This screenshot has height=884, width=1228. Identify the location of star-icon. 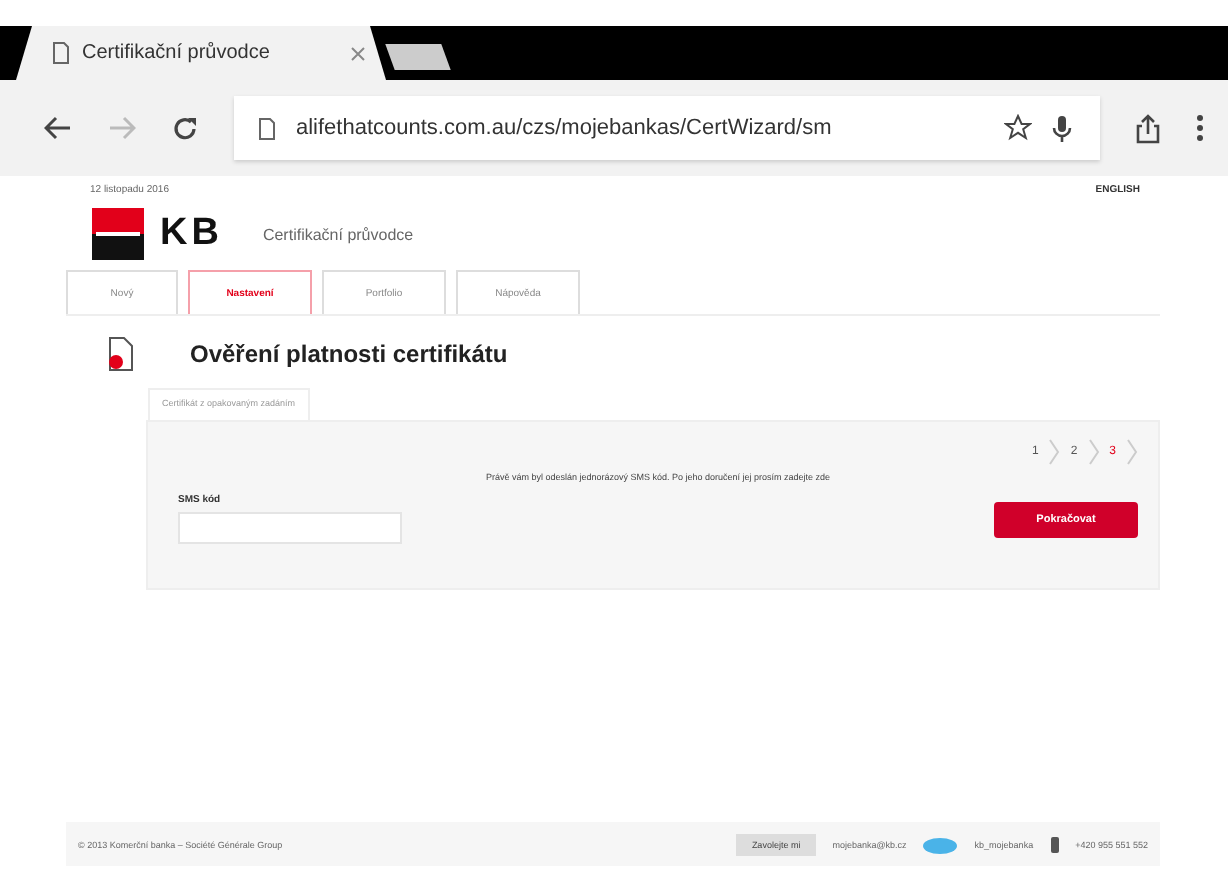
(1018, 128).